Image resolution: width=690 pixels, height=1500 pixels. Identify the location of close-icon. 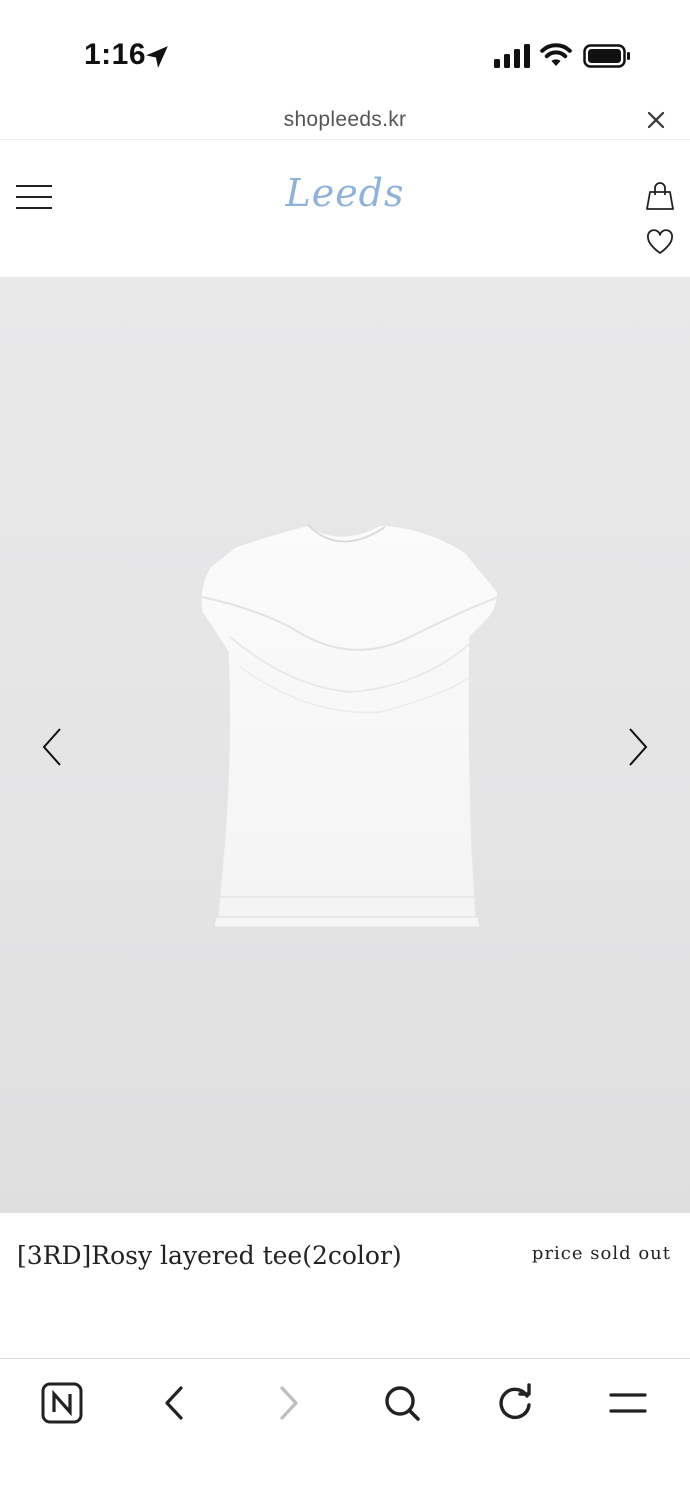
(656, 120).